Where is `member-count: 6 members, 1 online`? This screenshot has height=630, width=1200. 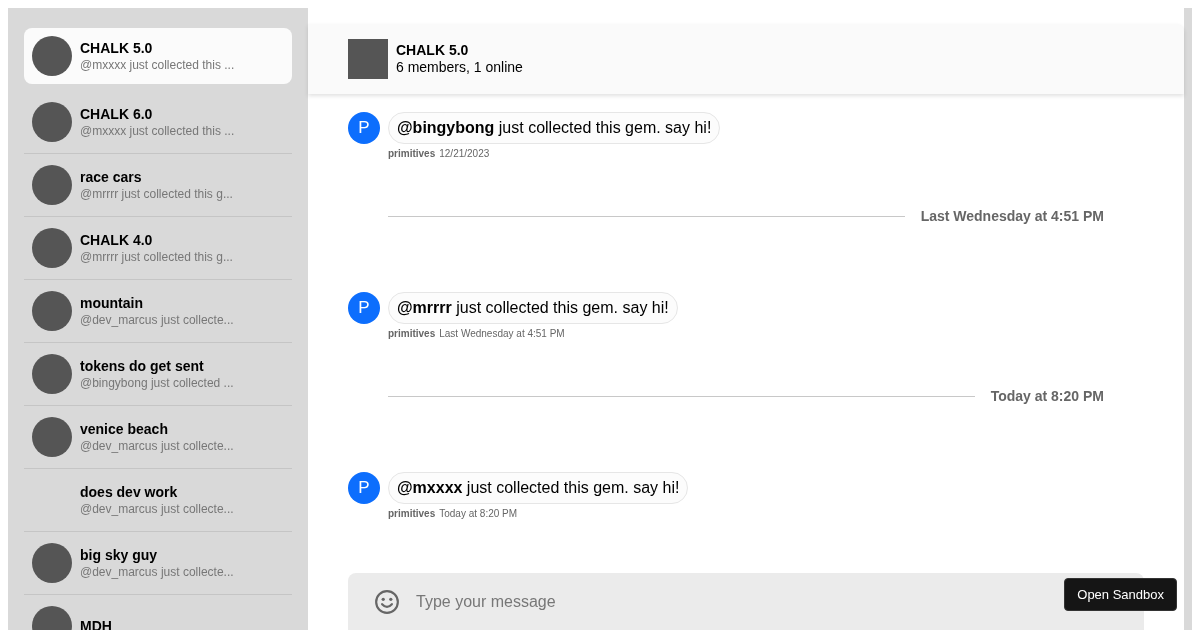 member-count: 6 members, 1 online is located at coordinates (459, 67).